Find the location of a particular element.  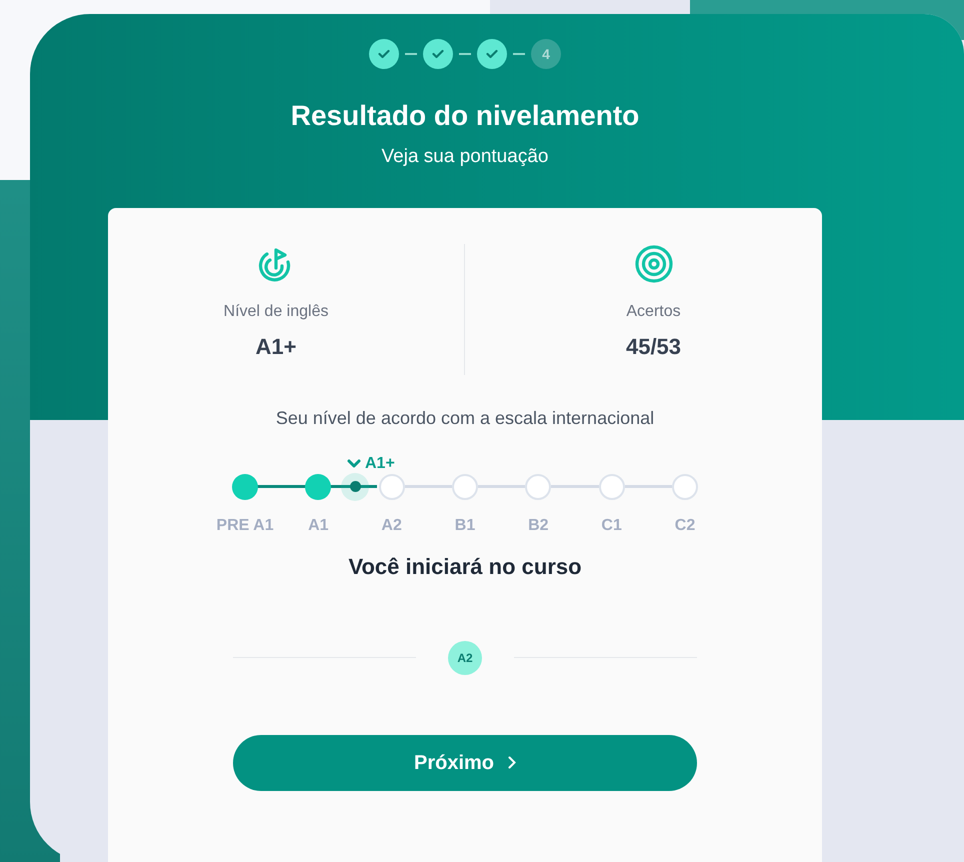

chevron-right-icon is located at coordinates (512, 762).